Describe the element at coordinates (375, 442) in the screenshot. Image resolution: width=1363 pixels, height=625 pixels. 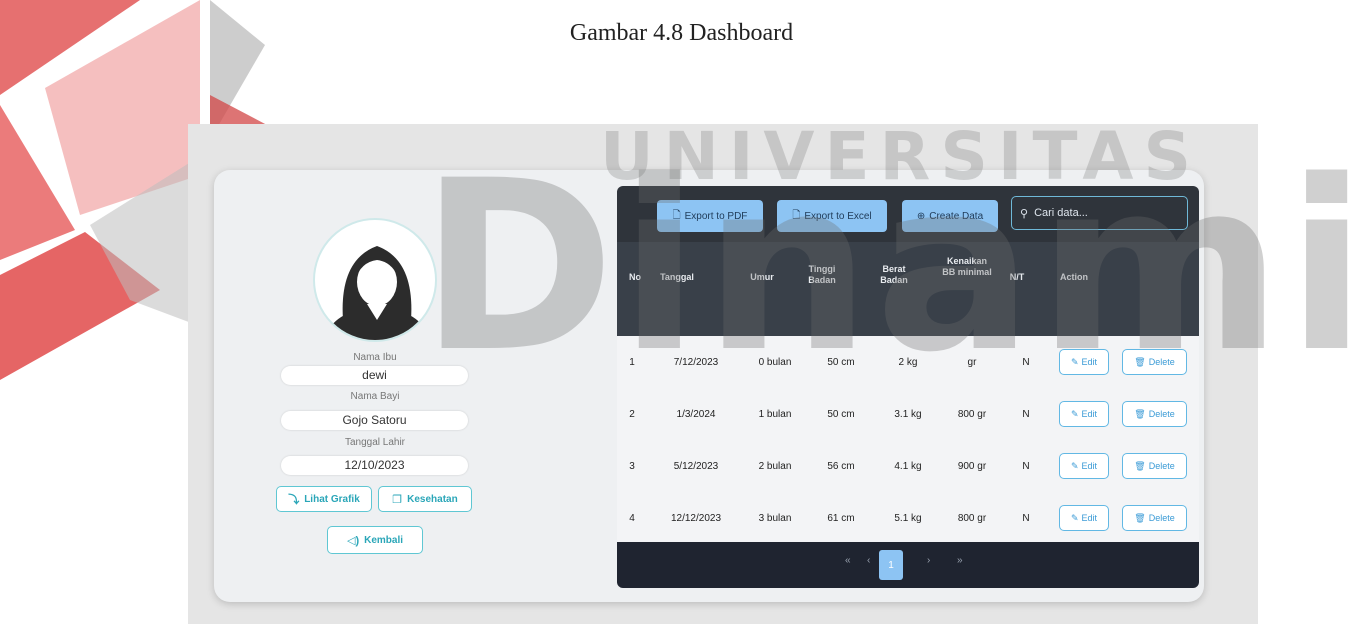
I see `tanggal-lahir-label: Tanggal Lahir` at that location.